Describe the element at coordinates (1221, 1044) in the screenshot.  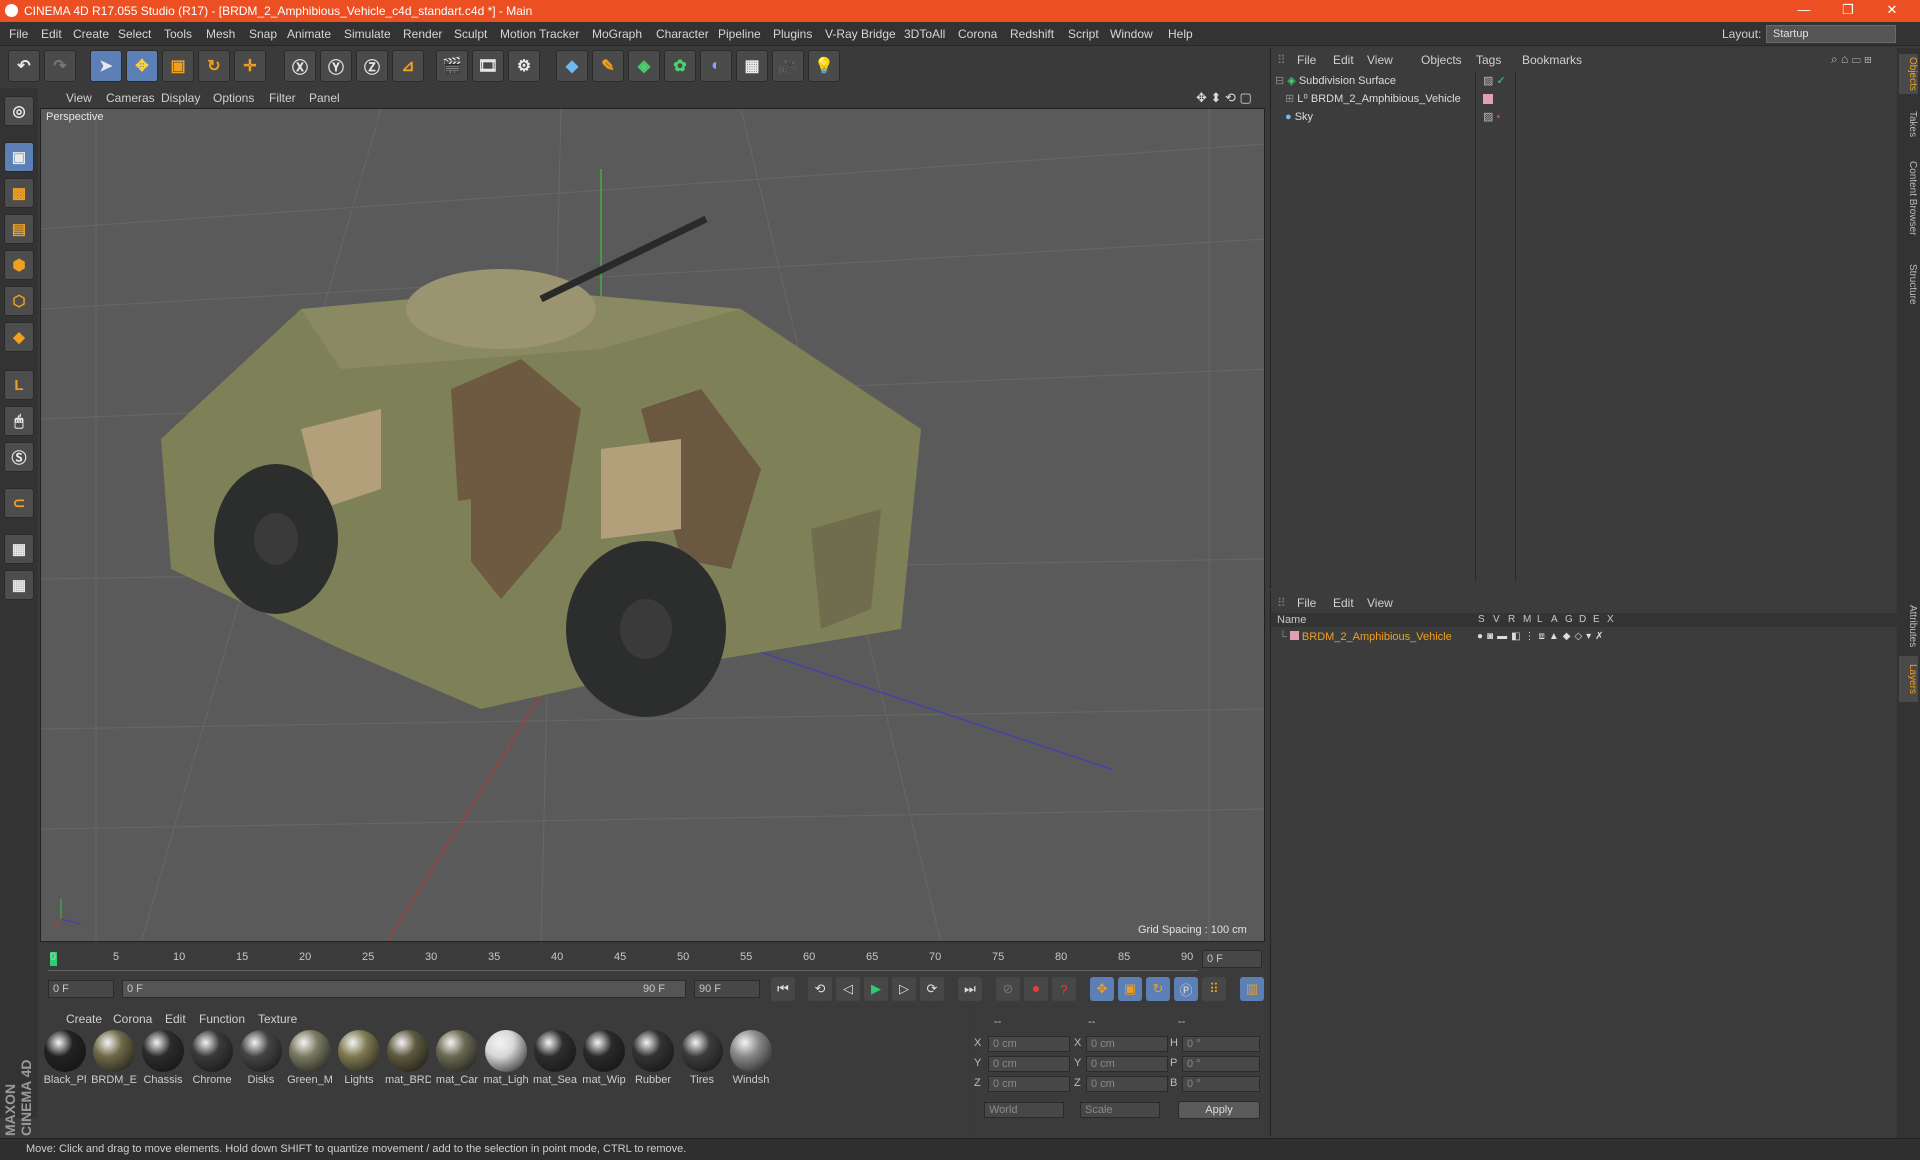
I see `rotation-h-field: 0 °` at that location.